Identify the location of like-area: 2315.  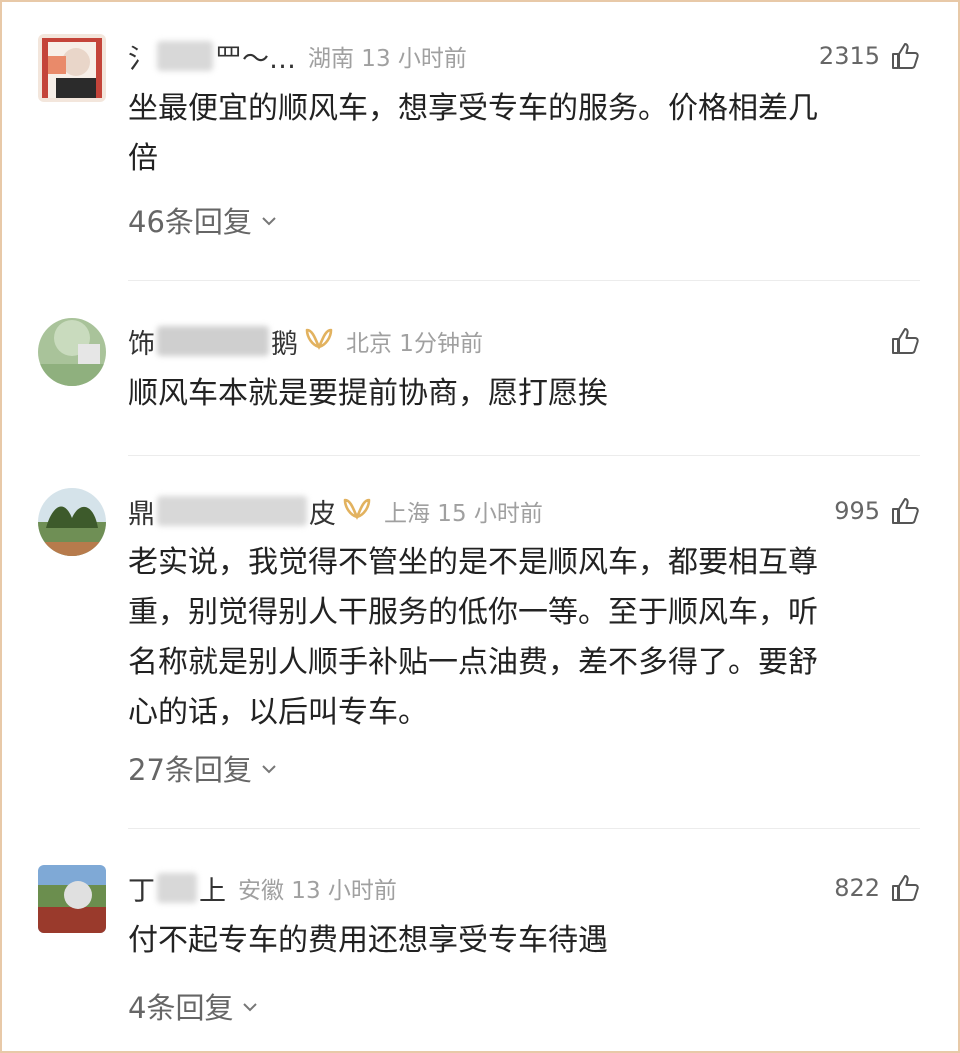
(869, 56).